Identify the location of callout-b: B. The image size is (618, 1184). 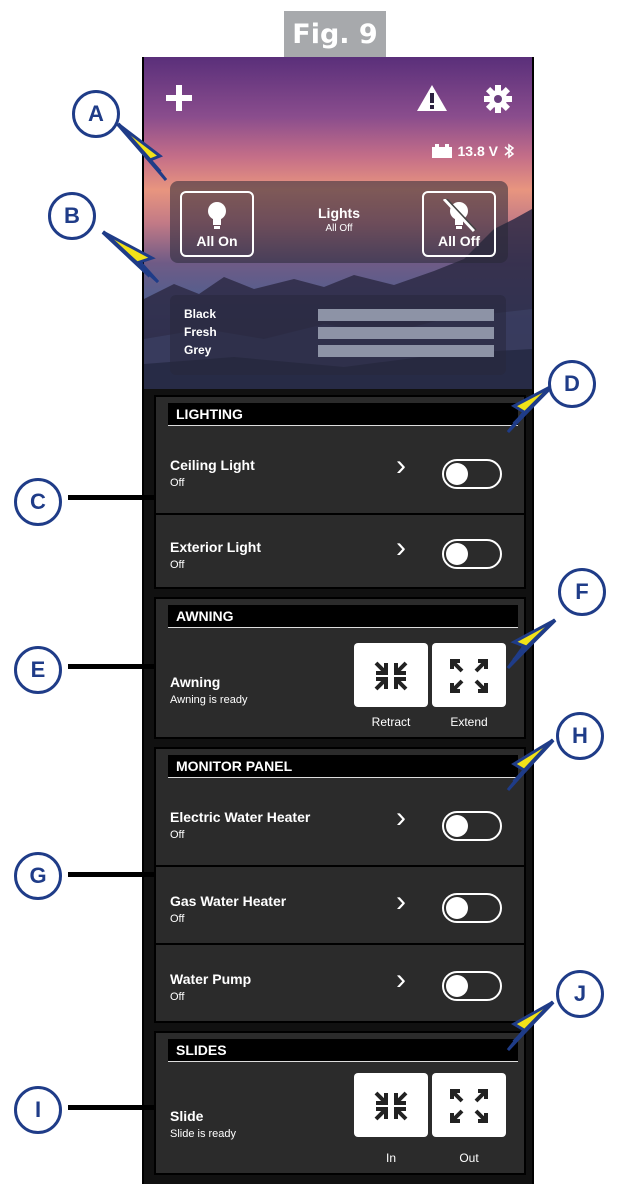
(72, 216).